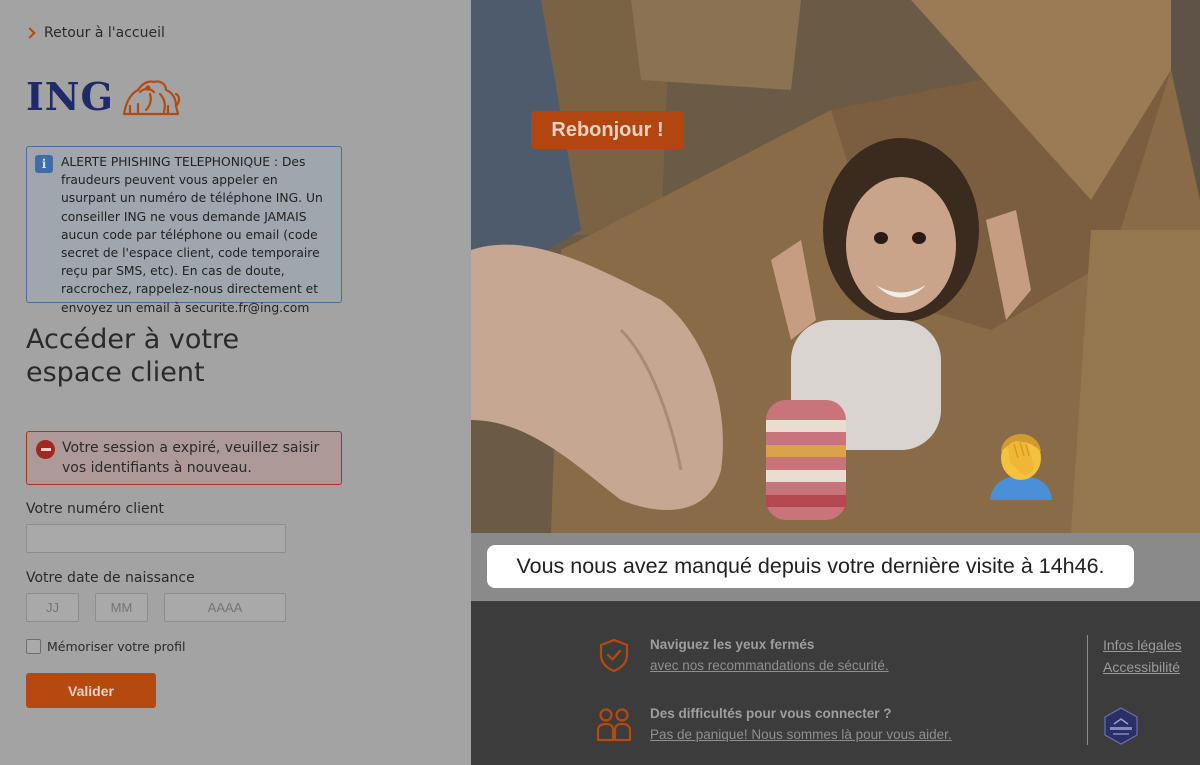 The width and height of the screenshot is (1200, 765). What do you see at coordinates (45, 449) in the screenshot?
I see `no-entry-icon` at bounding box center [45, 449].